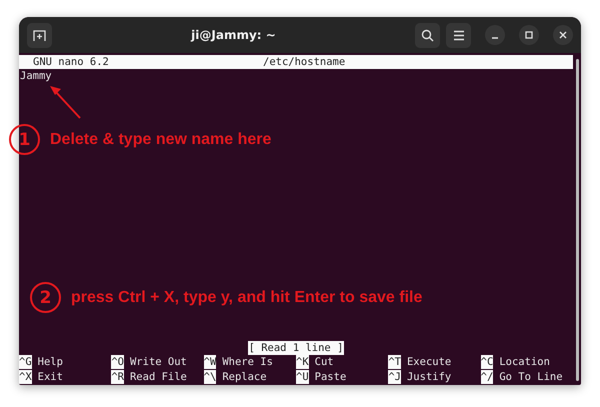 The width and height of the screenshot is (600, 407). I want to click on file-line: Jammy, so click(36, 76).